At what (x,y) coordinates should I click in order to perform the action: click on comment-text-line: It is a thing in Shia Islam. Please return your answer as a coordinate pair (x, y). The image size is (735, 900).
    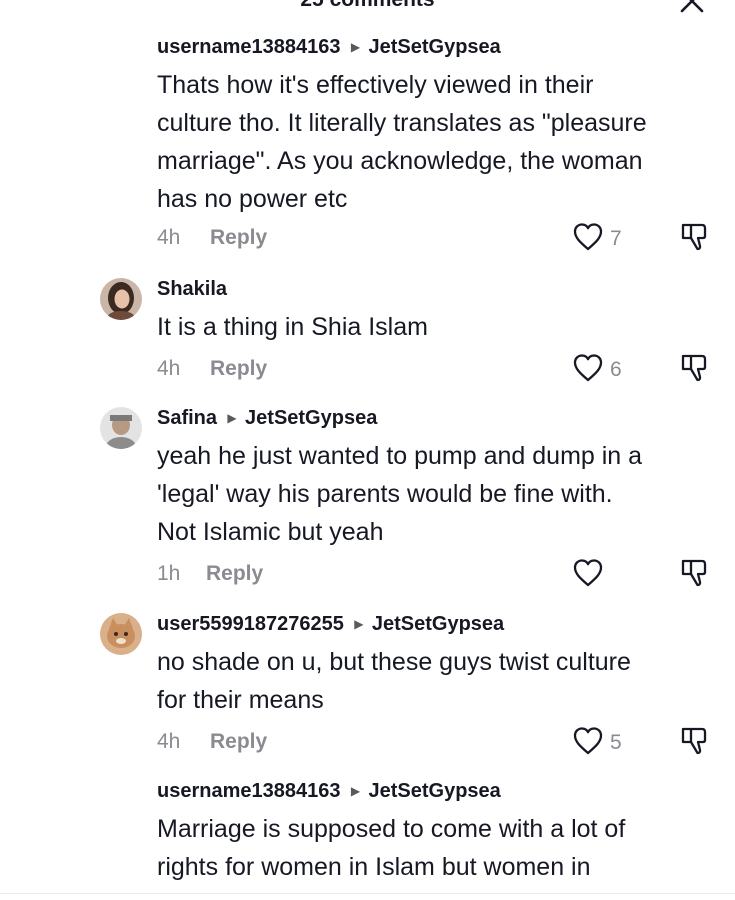
    Looking at the image, I should click on (292, 327).